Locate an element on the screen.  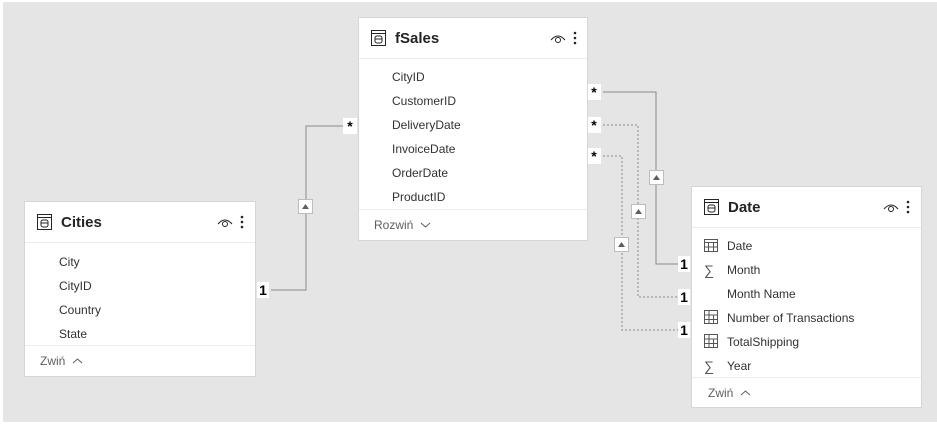
chevron-down-icon is located at coordinates (425, 225).